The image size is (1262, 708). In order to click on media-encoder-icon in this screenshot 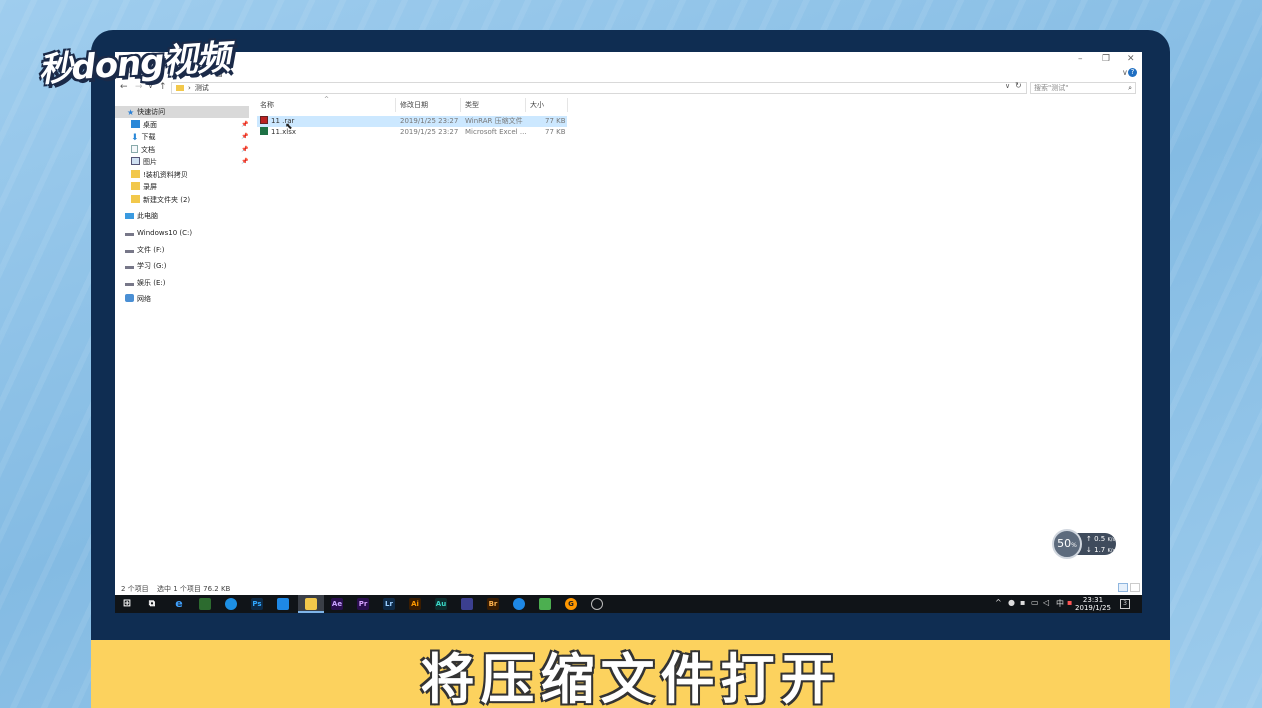, I will do `click(467, 604)`.